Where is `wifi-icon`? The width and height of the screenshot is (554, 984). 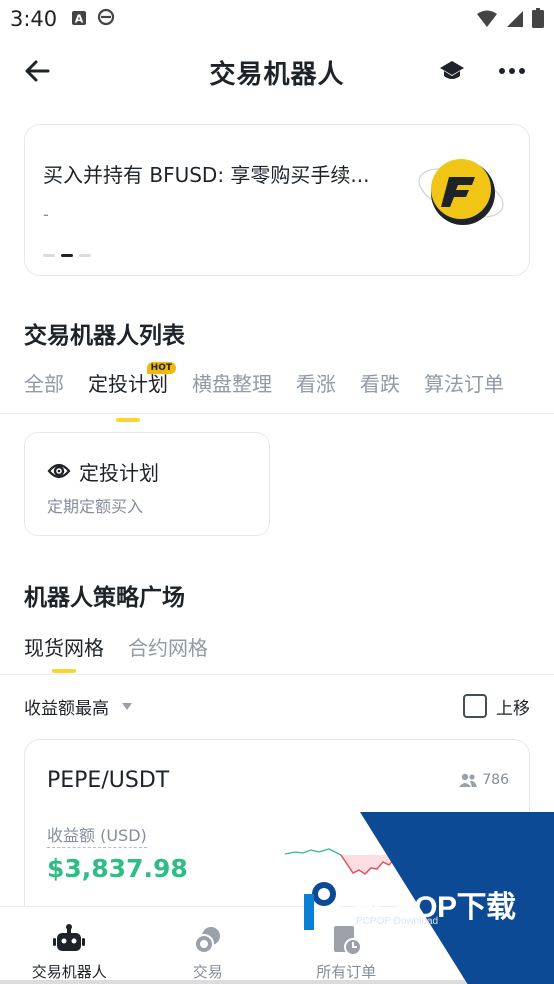 wifi-icon is located at coordinates (487, 21).